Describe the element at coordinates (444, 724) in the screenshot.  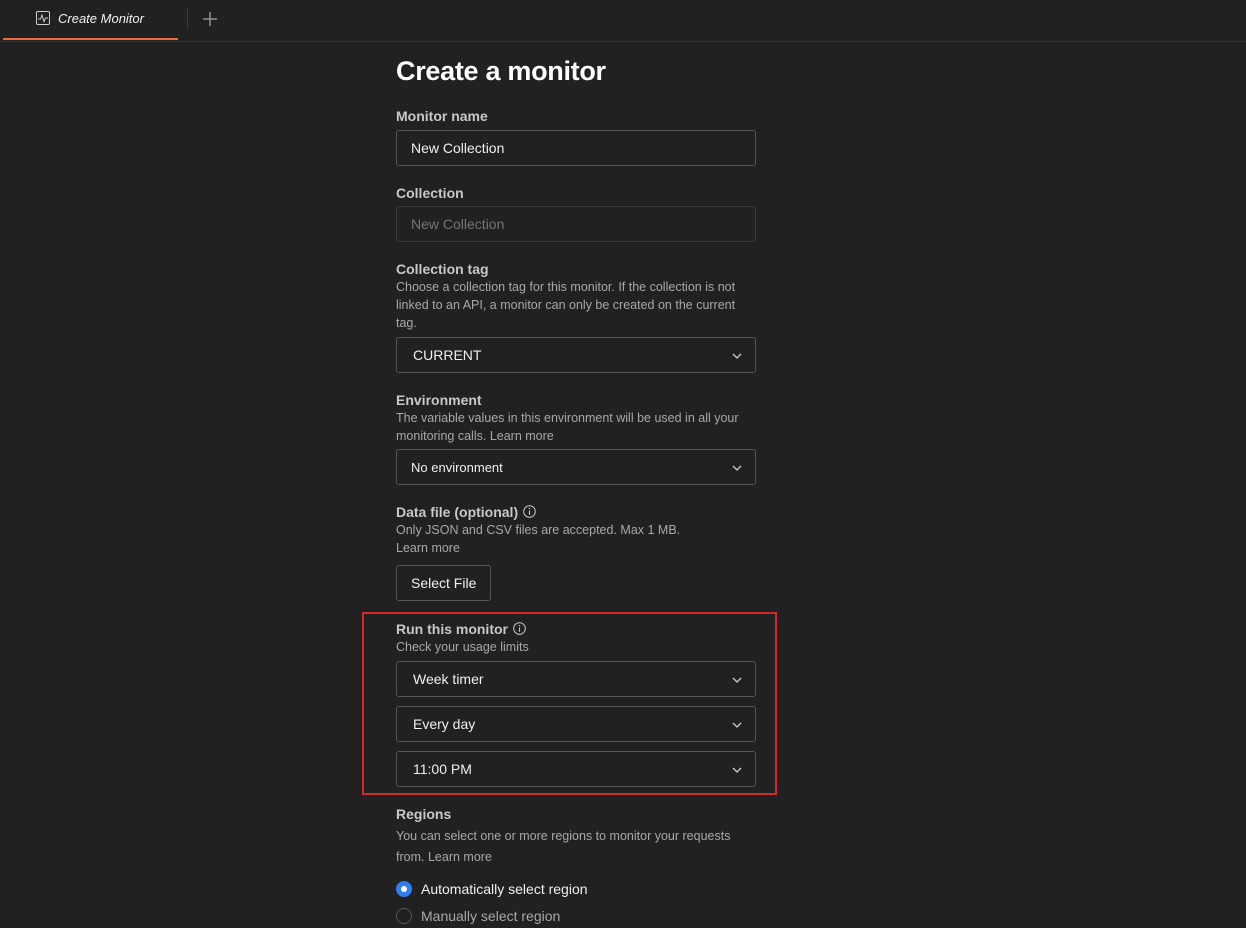
I see `frequency-value: Every day` at that location.